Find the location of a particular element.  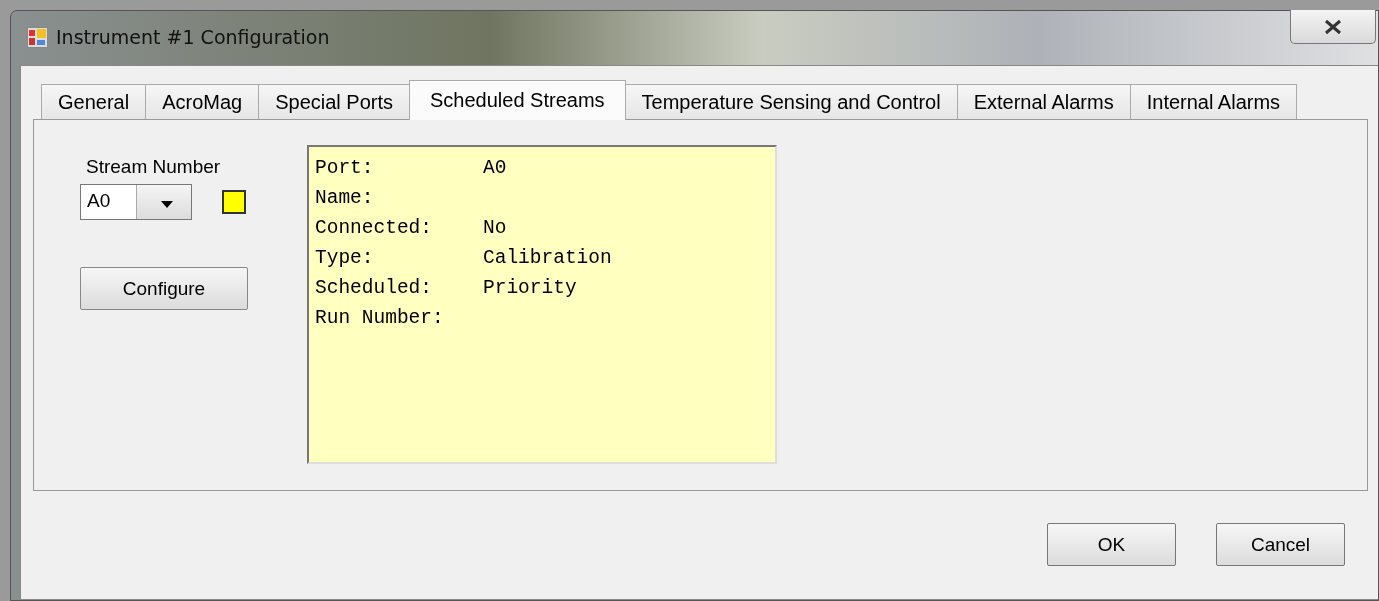

configure-button: Configure is located at coordinates (164, 288).